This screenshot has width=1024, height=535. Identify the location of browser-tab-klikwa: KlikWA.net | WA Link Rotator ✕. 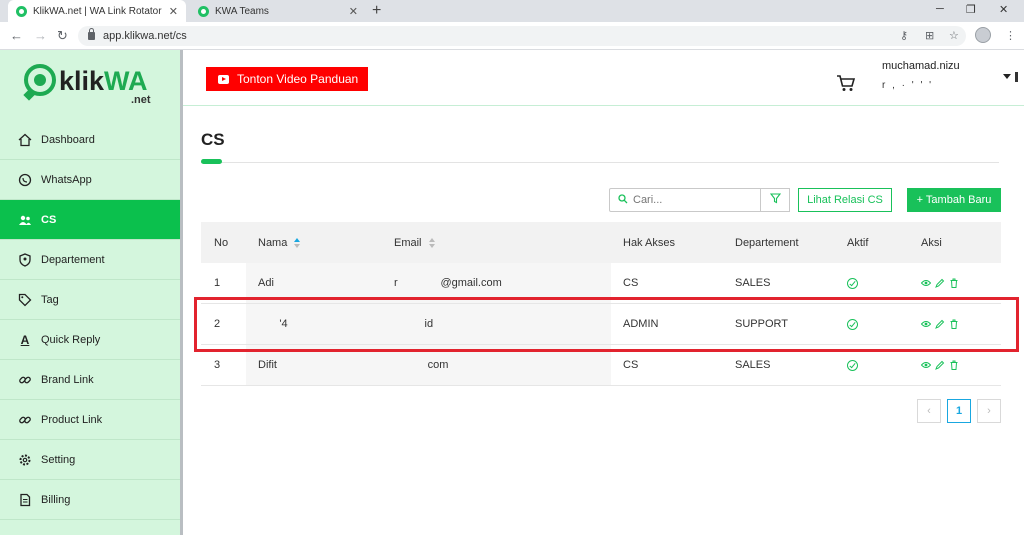
(97, 11).